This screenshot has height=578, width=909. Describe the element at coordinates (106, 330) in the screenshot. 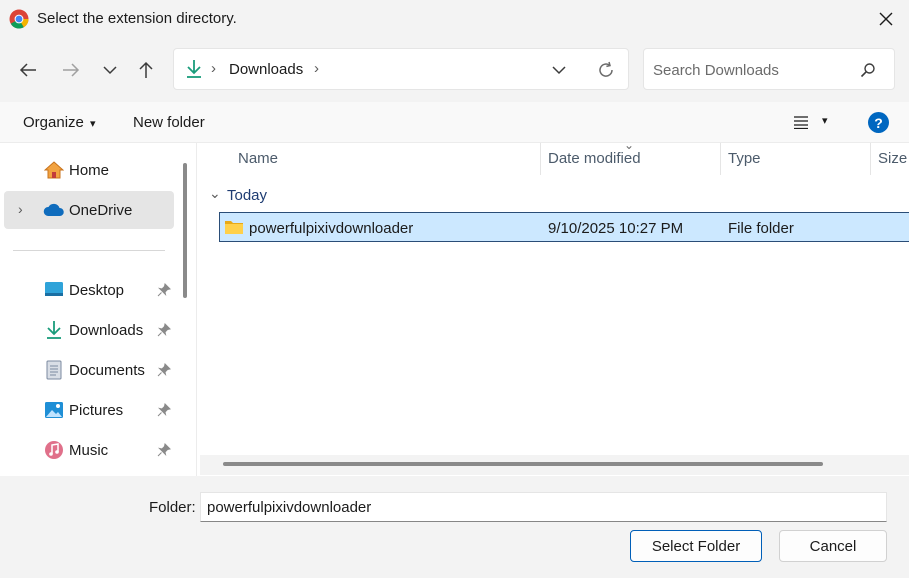

I see `sidebar-item-label: Downloads` at that location.